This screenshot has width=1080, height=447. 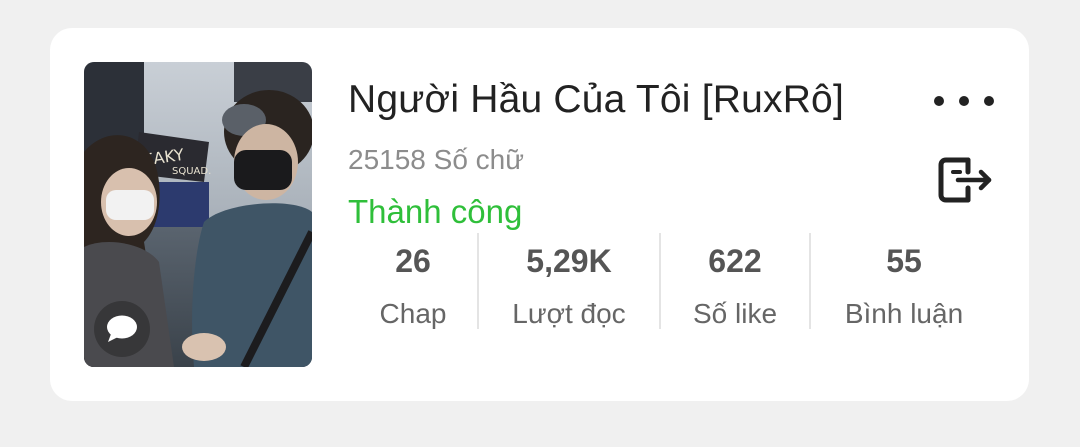 I want to click on comment-bubble-icon, so click(x=122, y=328).